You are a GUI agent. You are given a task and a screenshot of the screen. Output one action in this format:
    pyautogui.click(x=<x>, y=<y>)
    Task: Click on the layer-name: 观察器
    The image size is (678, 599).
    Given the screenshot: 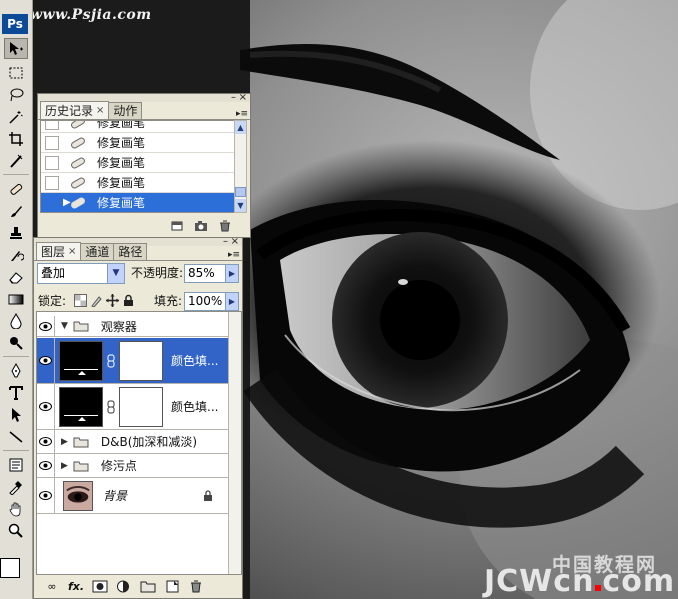 What is the action you would take?
    pyautogui.click(x=118, y=326)
    